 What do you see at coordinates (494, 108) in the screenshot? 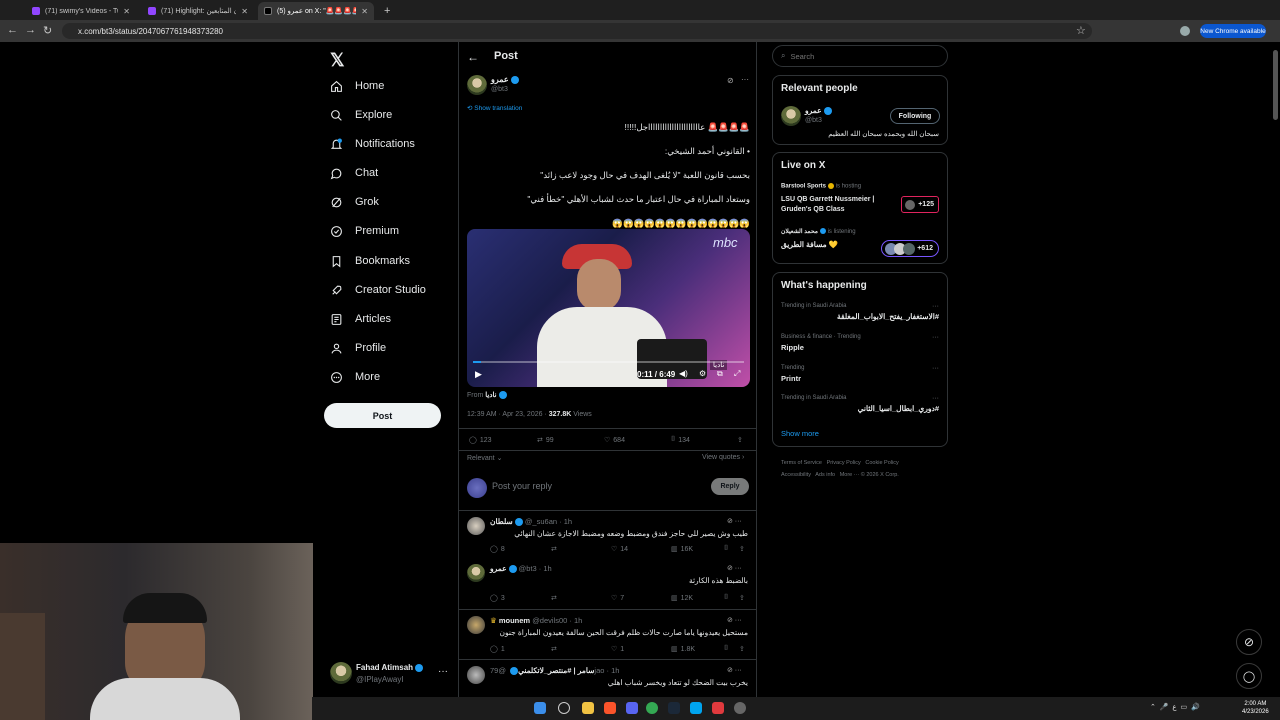
I see `show-translation-link: ⟲ Show translation` at bounding box center [494, 108].